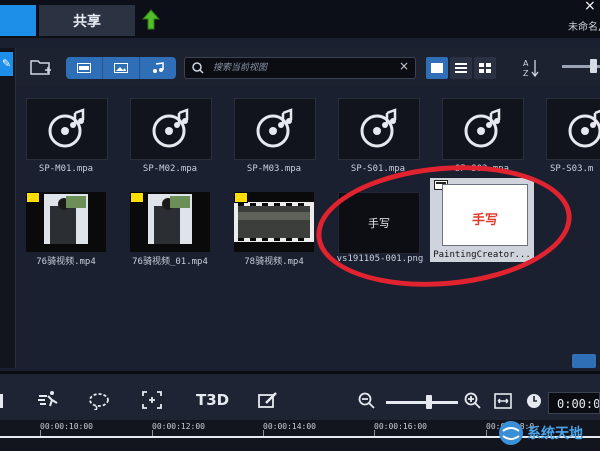 The height and width of the screenshot is (451, 600). I want to click on timecode-display: 0:00:0, so click(574, 403).